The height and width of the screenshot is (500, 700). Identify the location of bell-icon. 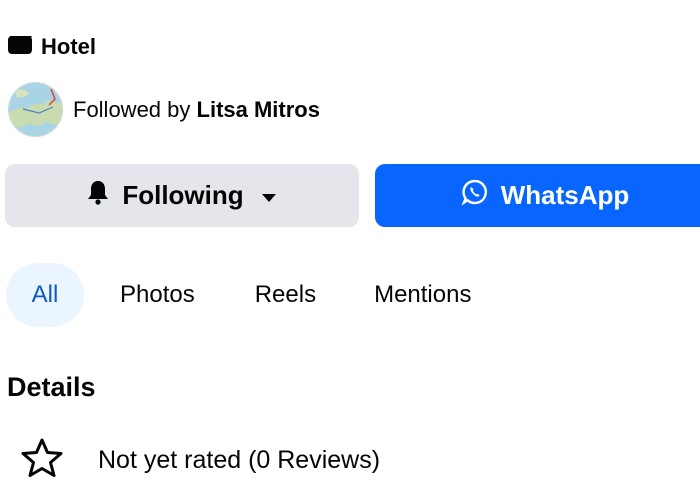
(98, 195).